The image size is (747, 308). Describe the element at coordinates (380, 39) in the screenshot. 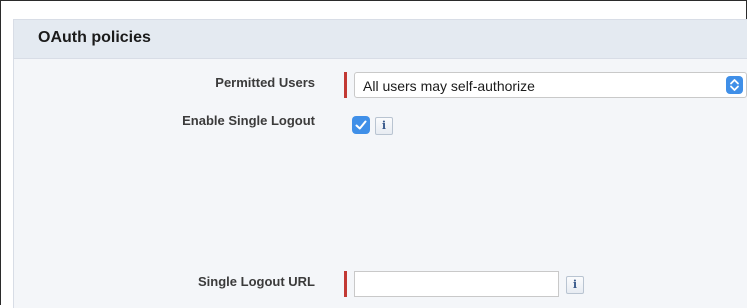

I see `section-header: OAuth policies` at that location.